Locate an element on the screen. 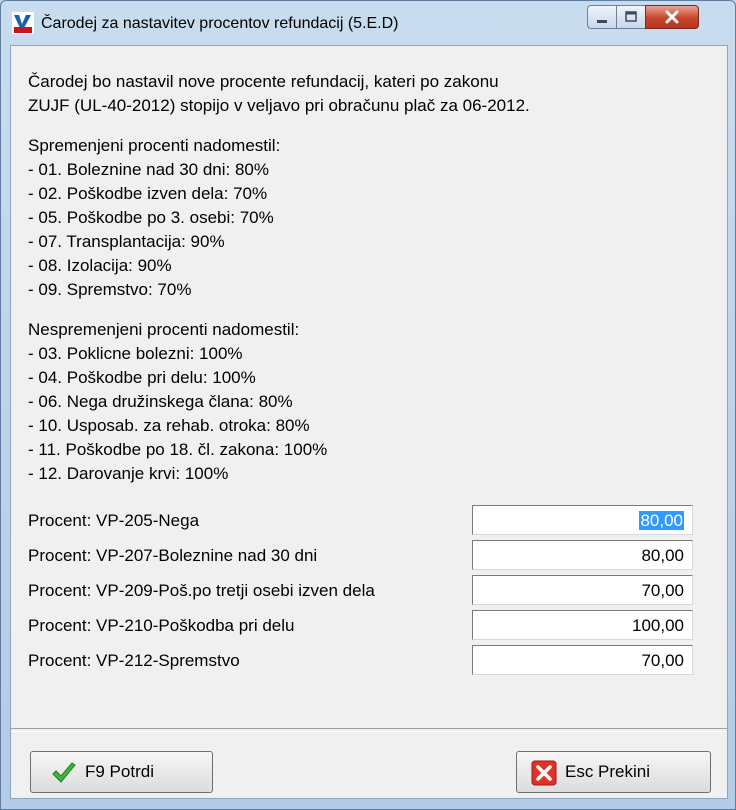  unchanged-item: - 04. Poškodbe pri delu: 100% is located at coordinates (142, 377).